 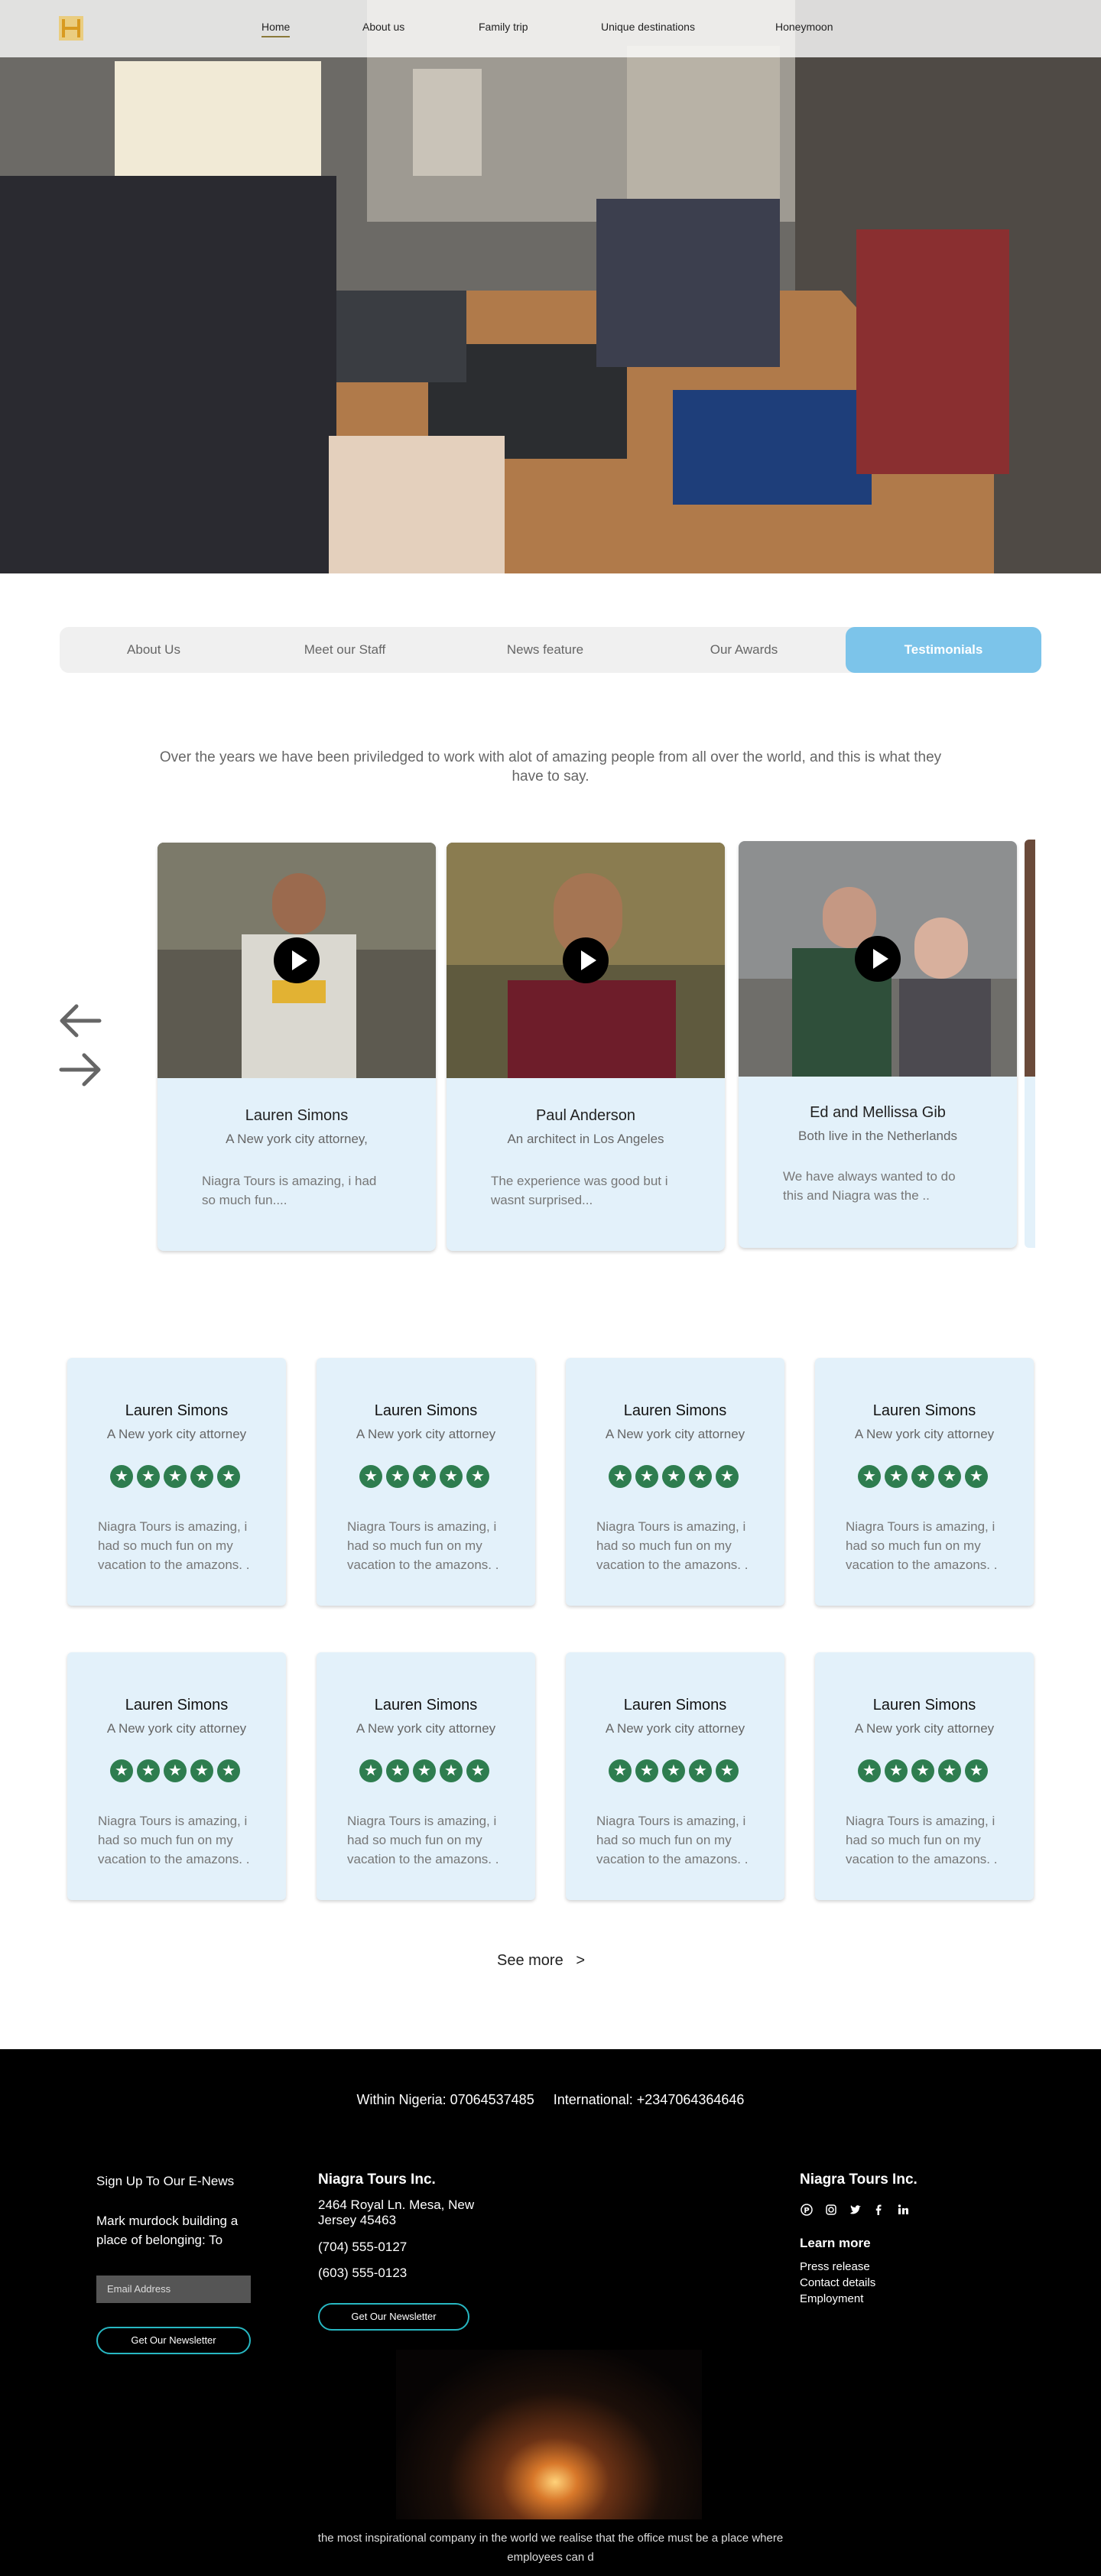 What do you see at coordinates (835, 2266) in the screenshot?
I see `footer-link-press: Press release` at bounding box center [835, 2266].